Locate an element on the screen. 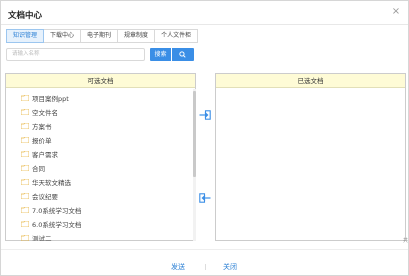 This screenshot has height=276, width=409. list-item-label: 华天软文精选 is located at coordinates (51, 183).